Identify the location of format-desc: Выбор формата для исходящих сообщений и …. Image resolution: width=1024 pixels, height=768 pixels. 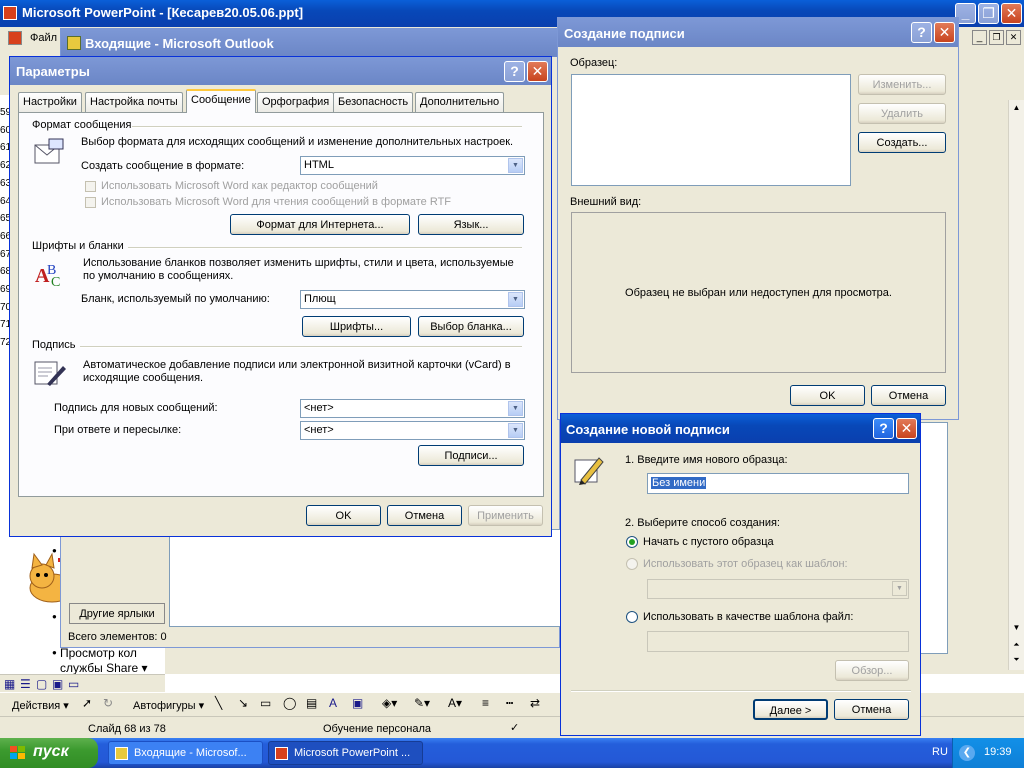
(297, 142).